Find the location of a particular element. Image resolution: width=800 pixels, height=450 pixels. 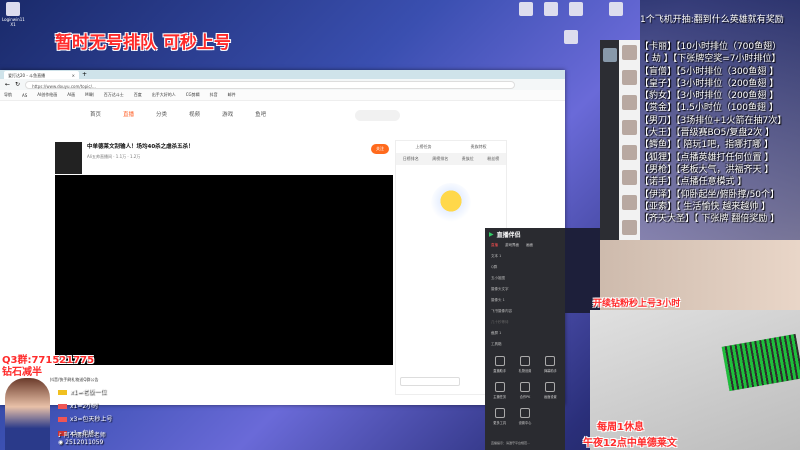

rank-tab: 贵族位 is located at coordinates (468, 159).